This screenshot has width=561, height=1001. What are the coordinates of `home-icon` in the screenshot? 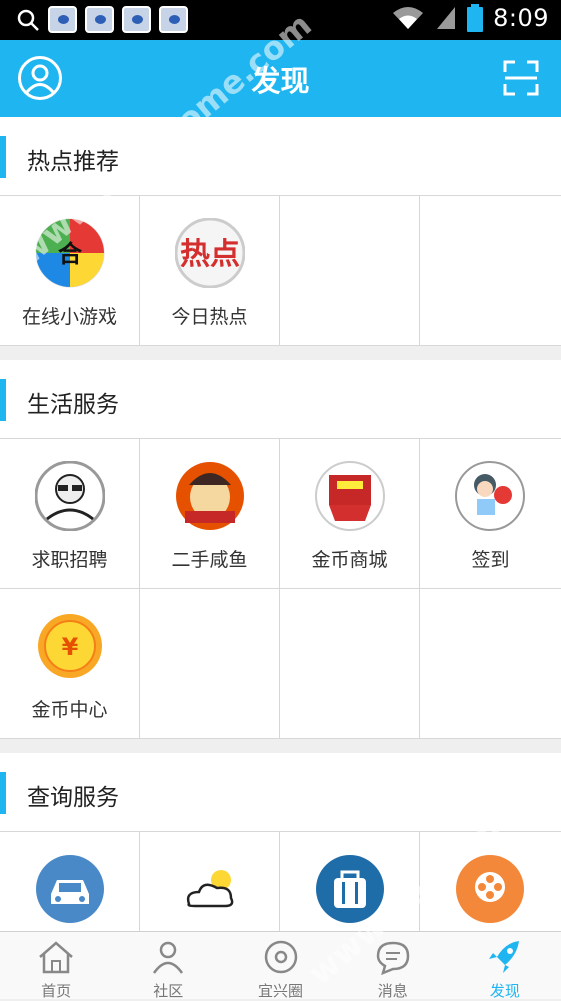 It's located at (56, 957).